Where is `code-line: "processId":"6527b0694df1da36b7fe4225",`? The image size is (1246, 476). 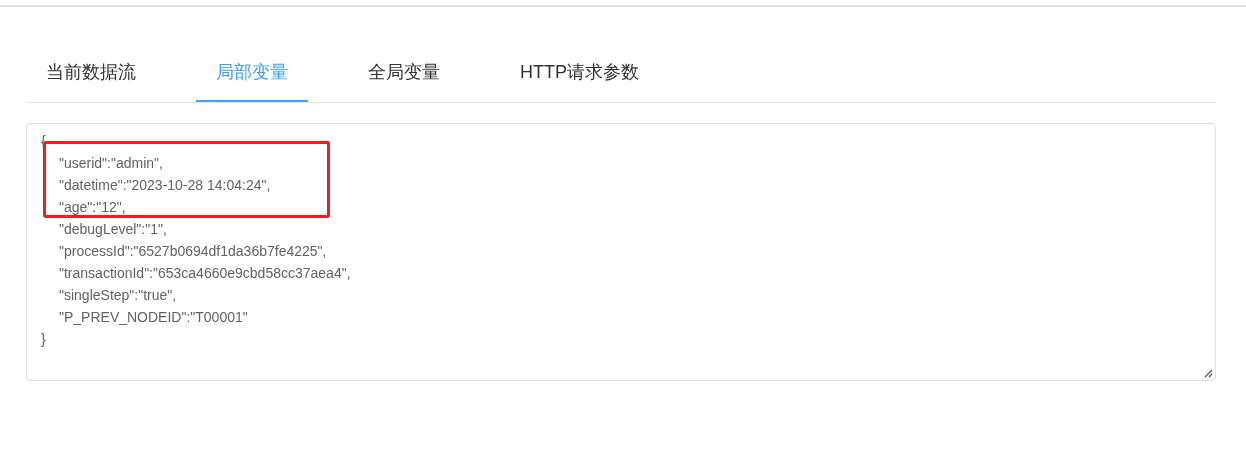
code-line: "processId":"6527b0694df1da36b7fe4225", is located at coordinates (193, 251).